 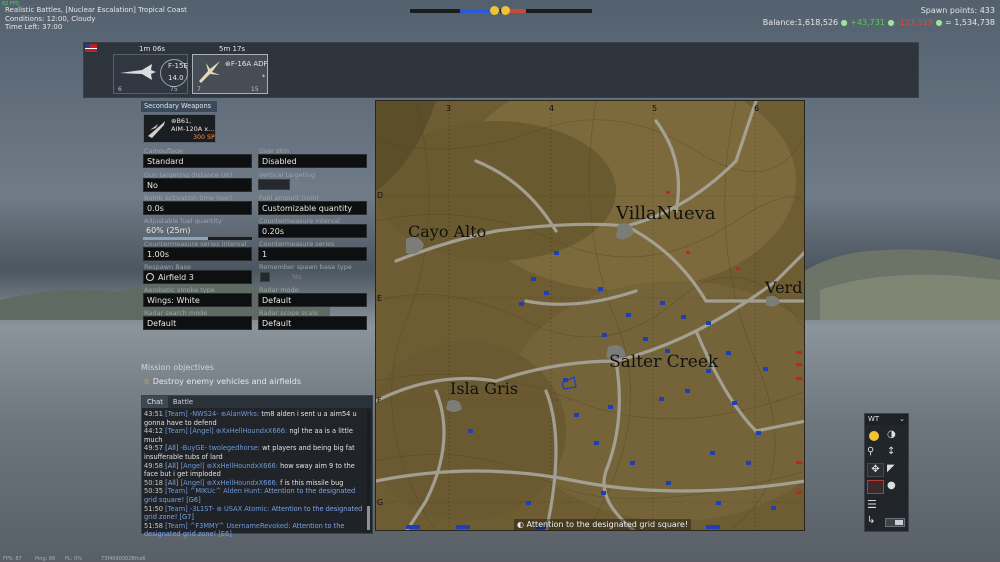 What do you see at coordinates (875, 487) in the screenshot?
I see `grid-icon` at bounding box center [875, 487].